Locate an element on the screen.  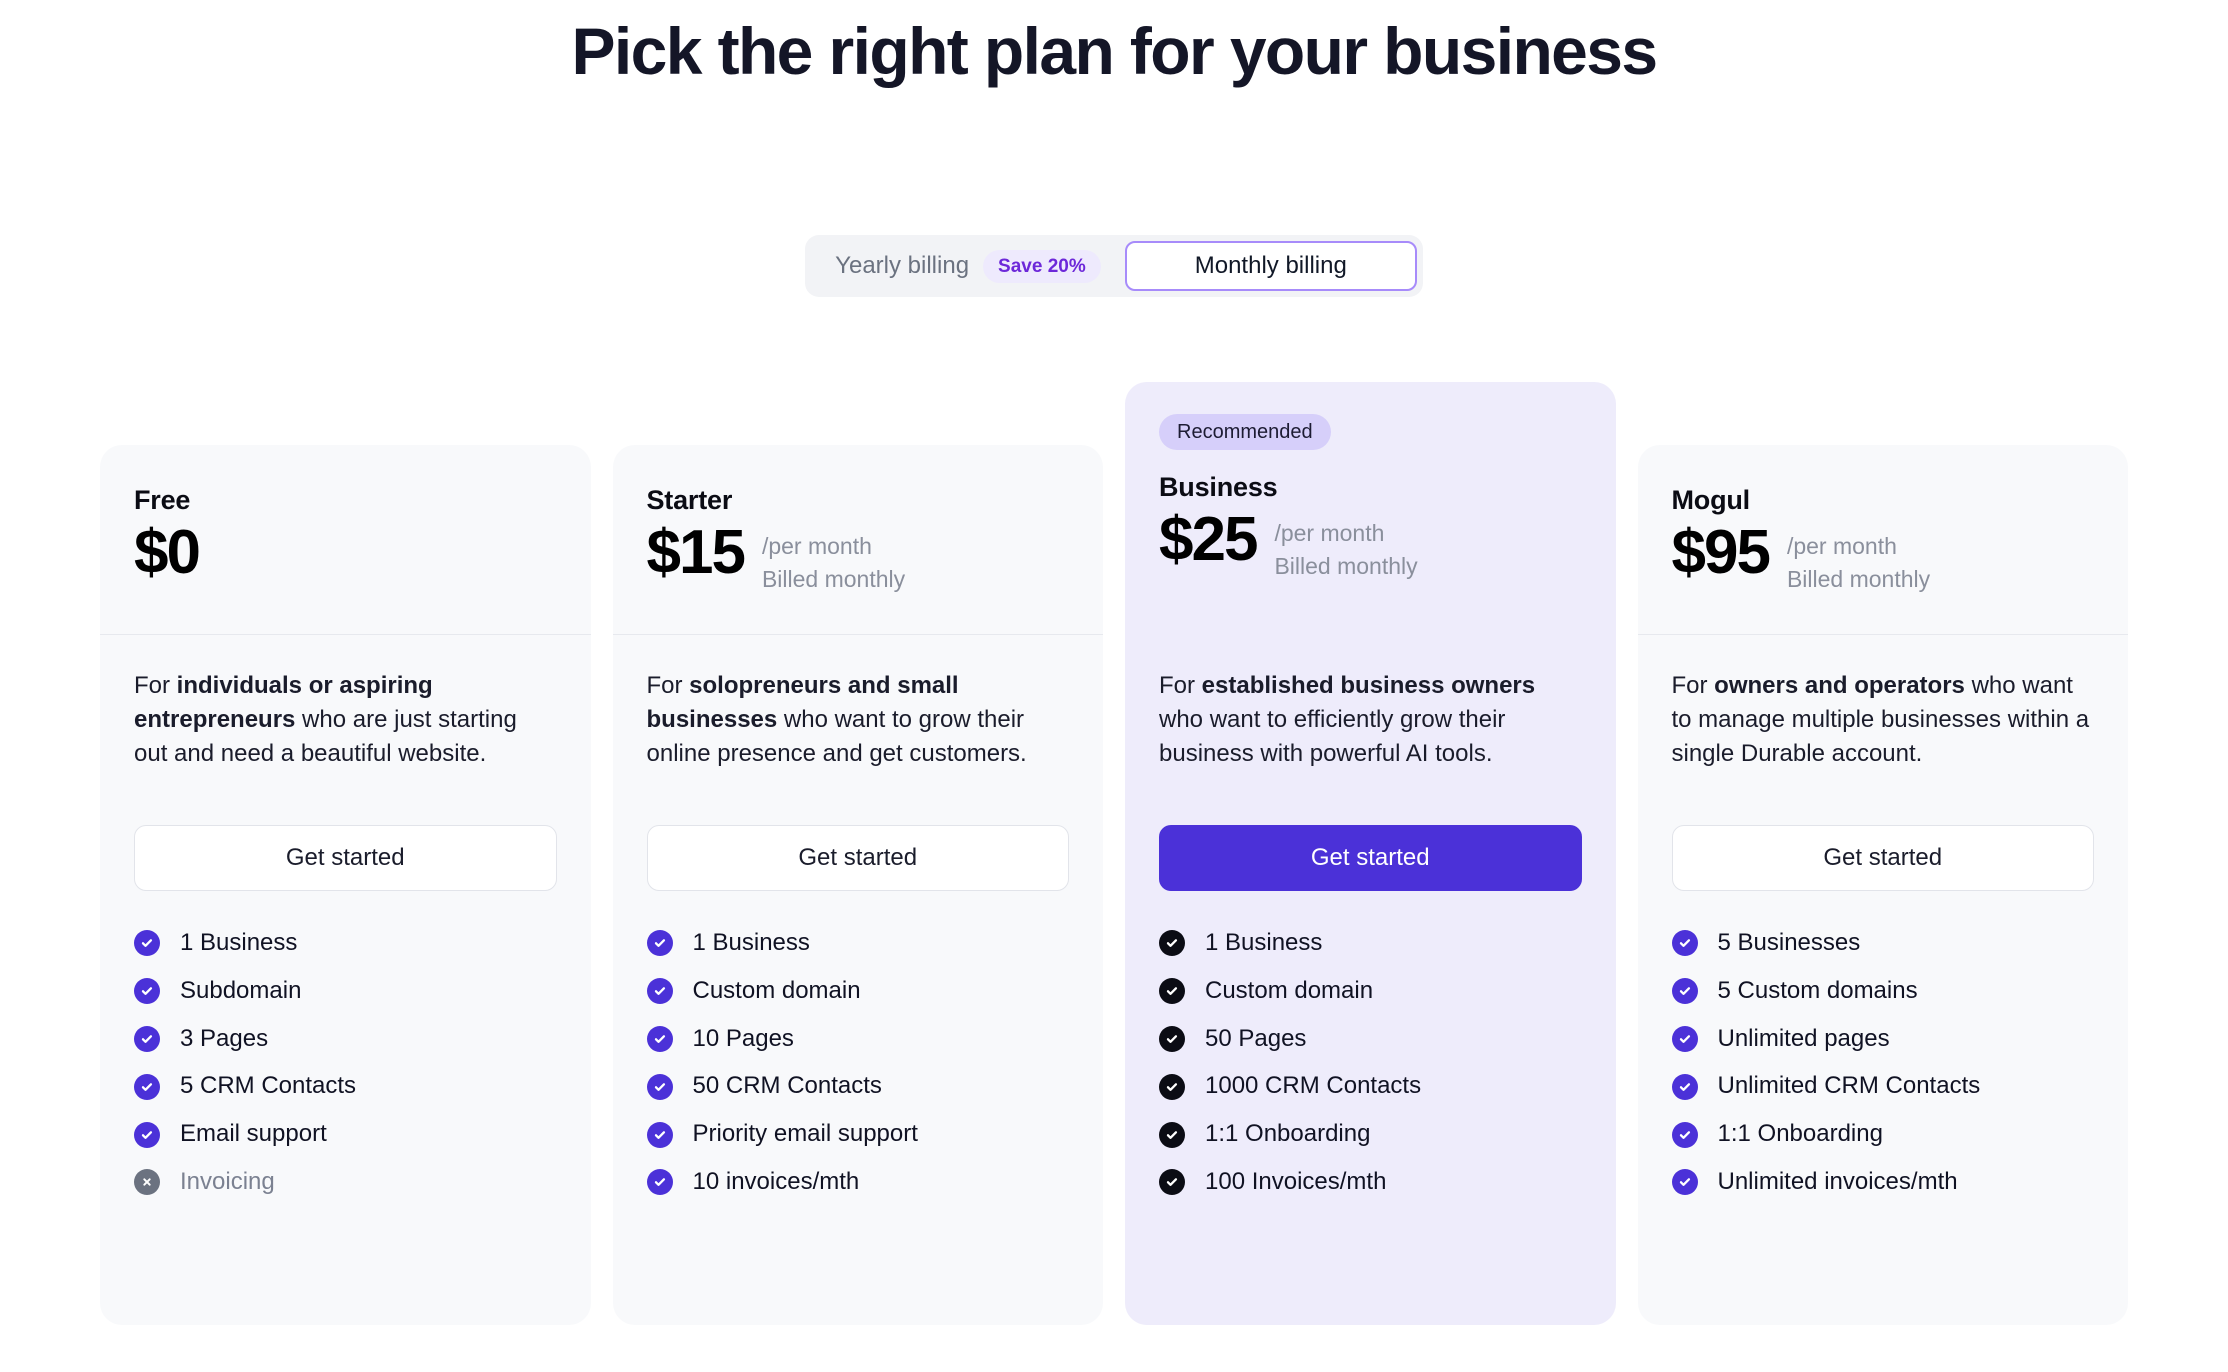
price-row: $25/per month Billed monthly is located at coordinates (1370, 545).